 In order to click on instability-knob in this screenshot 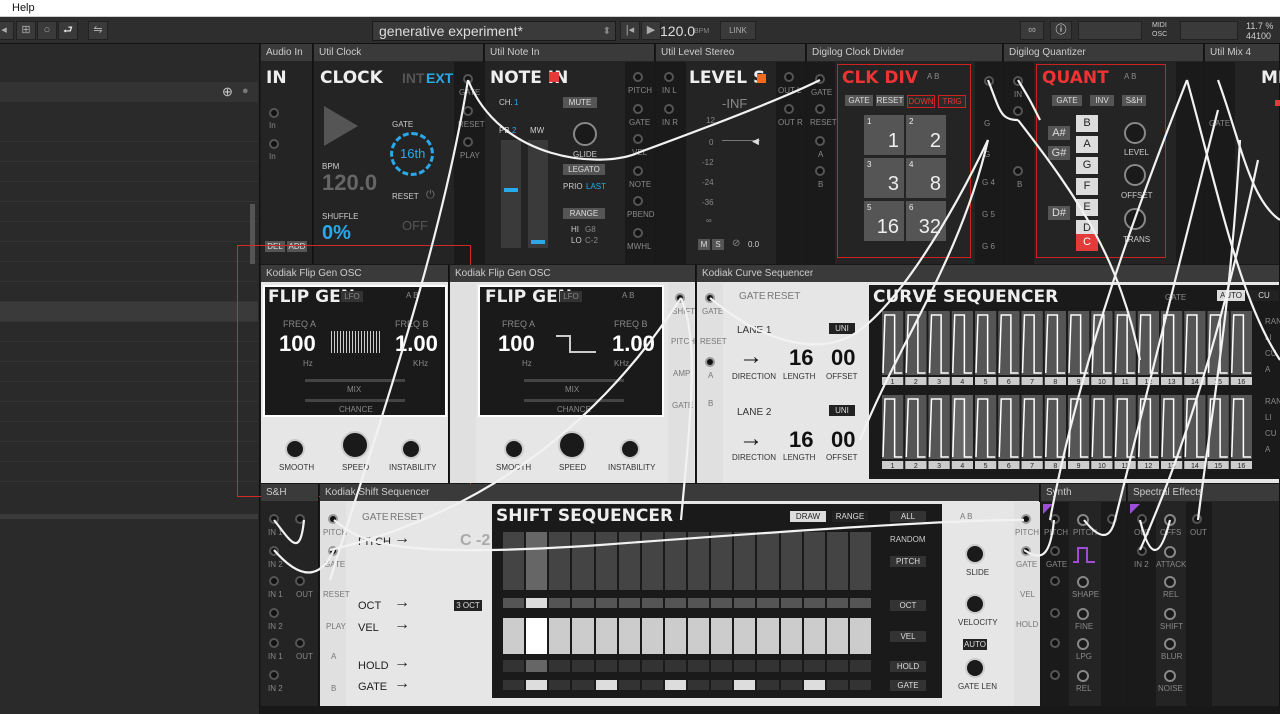, I will do `click(630, 449)`.